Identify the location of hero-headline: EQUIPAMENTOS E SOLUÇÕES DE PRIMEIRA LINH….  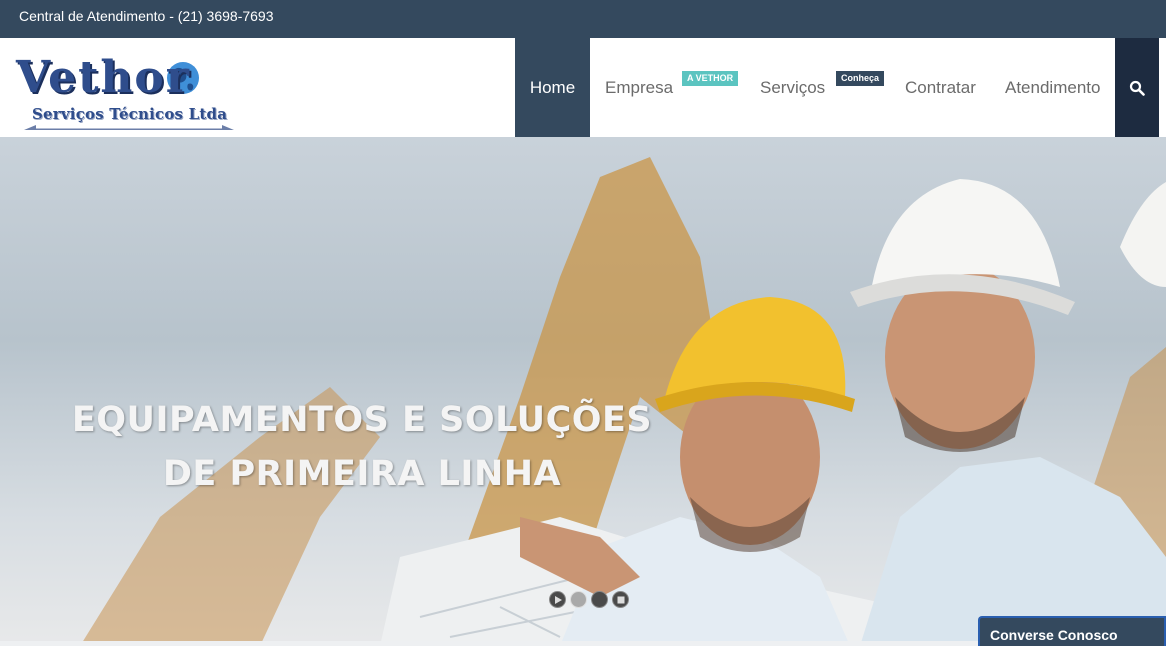
(362, 447).